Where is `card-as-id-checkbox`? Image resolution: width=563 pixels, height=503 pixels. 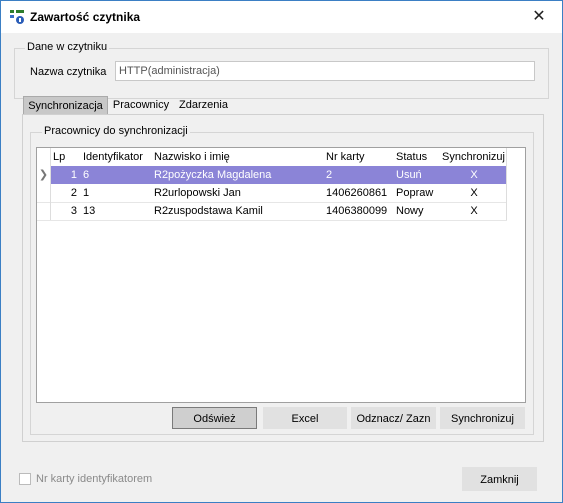
card-as-id-checkbox is located at coordinates (25, 479).